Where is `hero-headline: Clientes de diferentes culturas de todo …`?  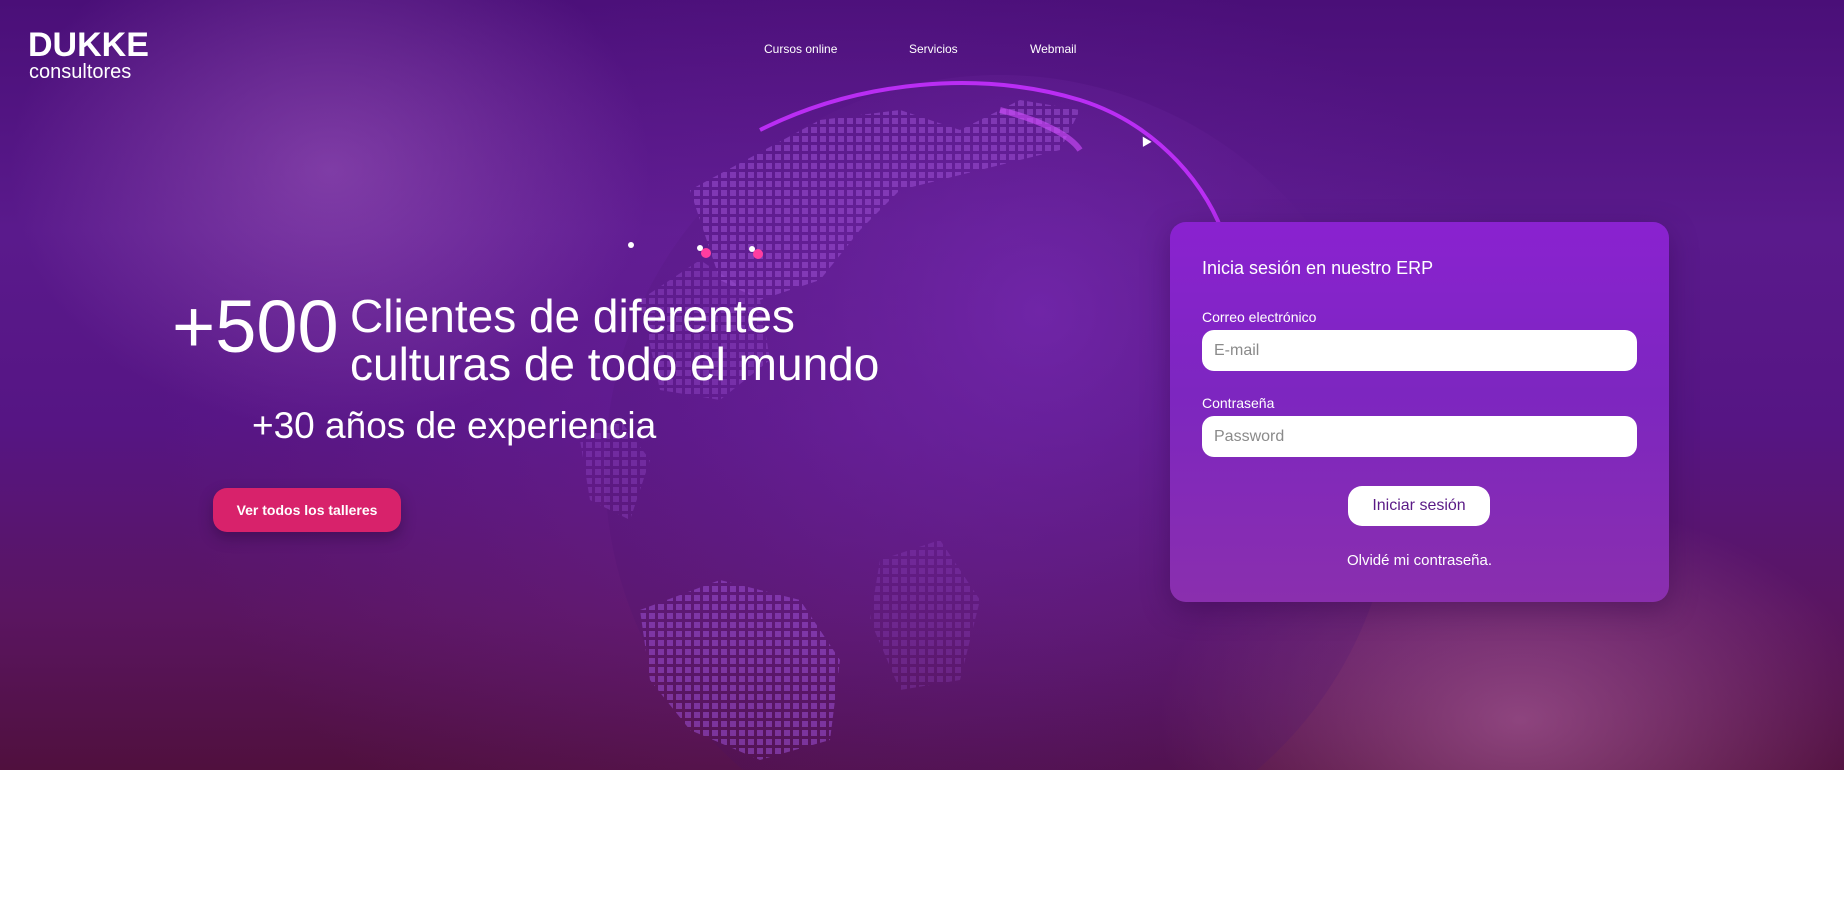 hero-headline: Clientes de diferentes culturas de todo … is located at coordinates (660, 340).